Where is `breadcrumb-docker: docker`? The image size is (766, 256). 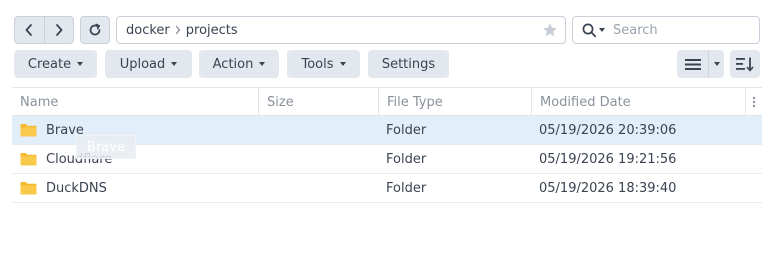 breadcrumb-docker: docker is located at coordinates (148, 30).